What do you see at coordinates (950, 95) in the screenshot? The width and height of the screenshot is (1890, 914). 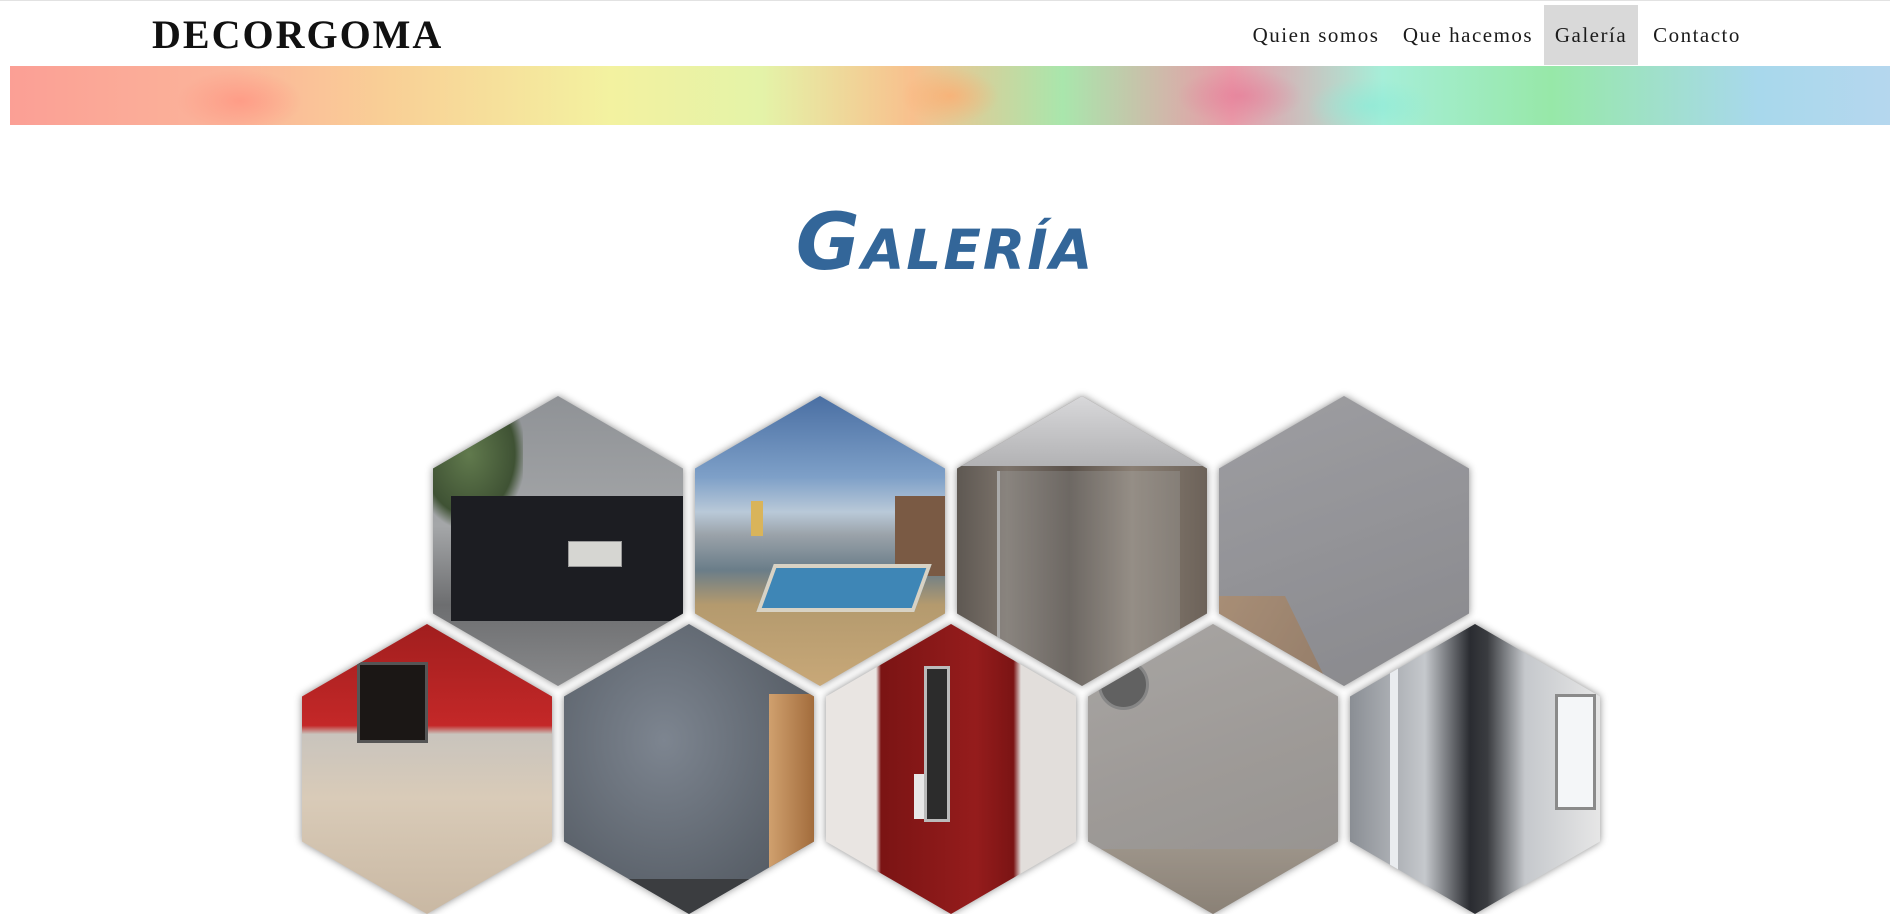 I see `decorative-color-banner` at bounding box center [950, 95].